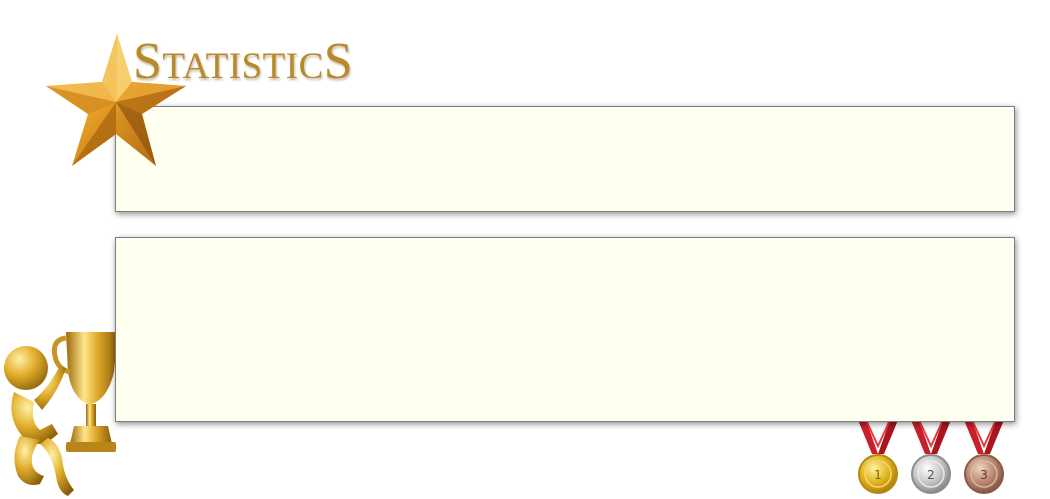 The image size is (1050, 499). I want to click on bronze-medal-number: 3, so click(984, 475).